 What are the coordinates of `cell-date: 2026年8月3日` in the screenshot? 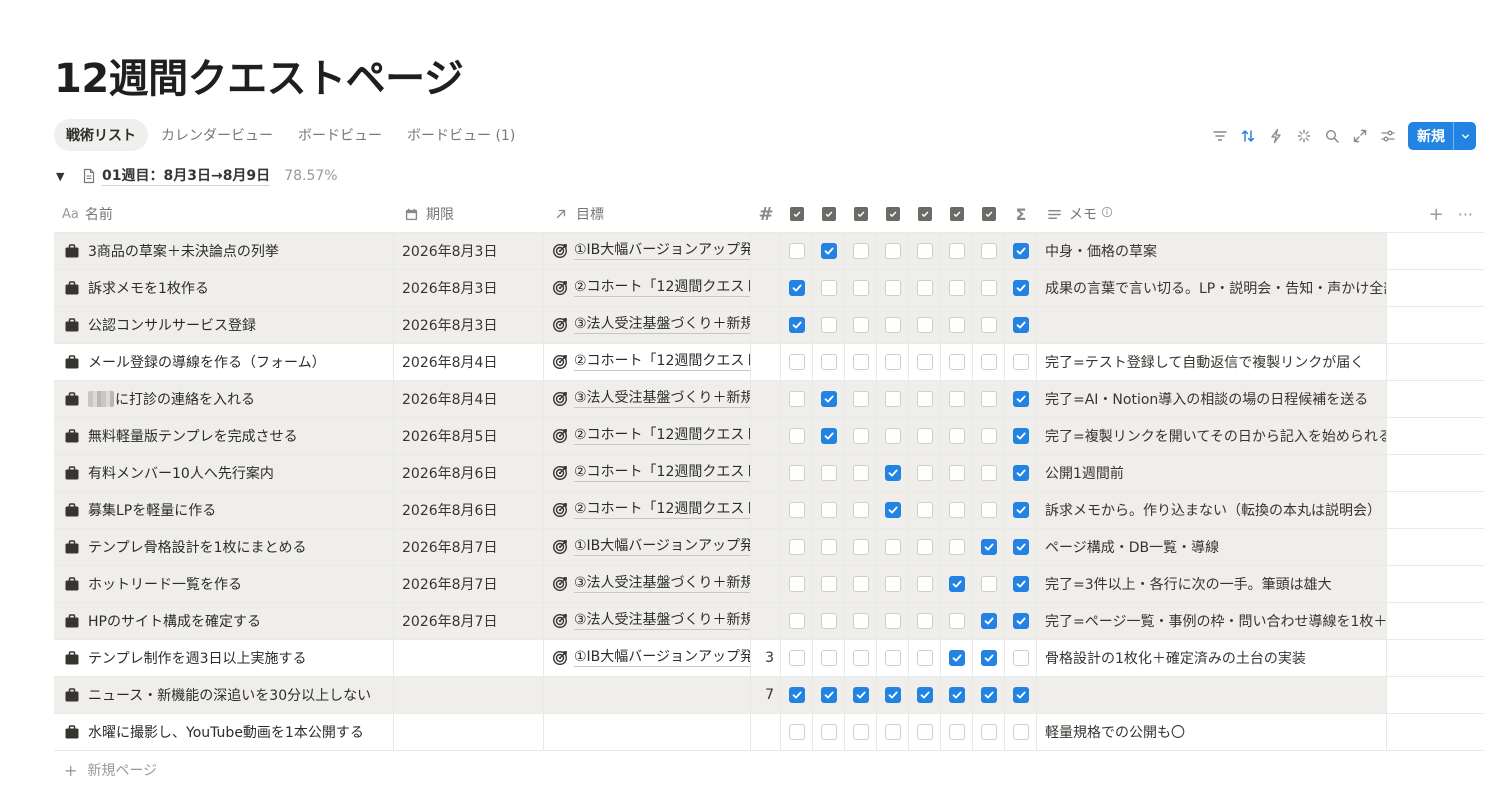 It's located at (469, 288).